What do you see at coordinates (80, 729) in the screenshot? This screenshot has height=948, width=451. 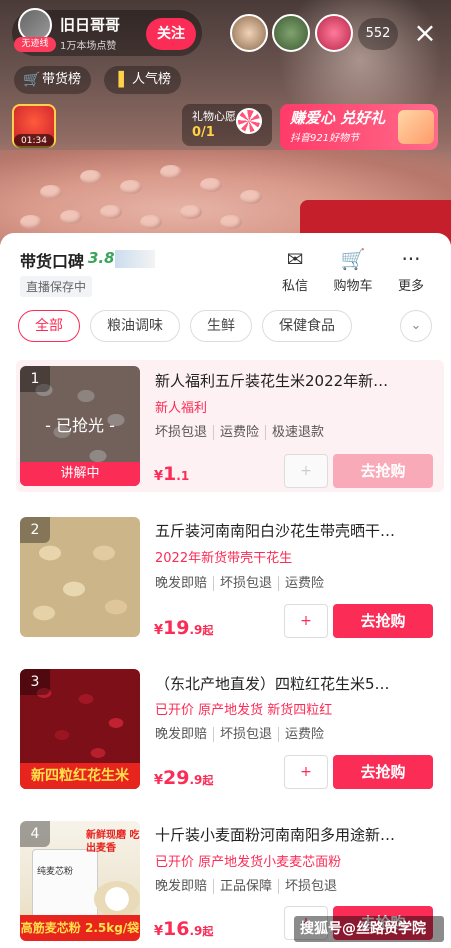 I see `product-image: 3 新四粒红花生米` at bounding box center [80, 729].